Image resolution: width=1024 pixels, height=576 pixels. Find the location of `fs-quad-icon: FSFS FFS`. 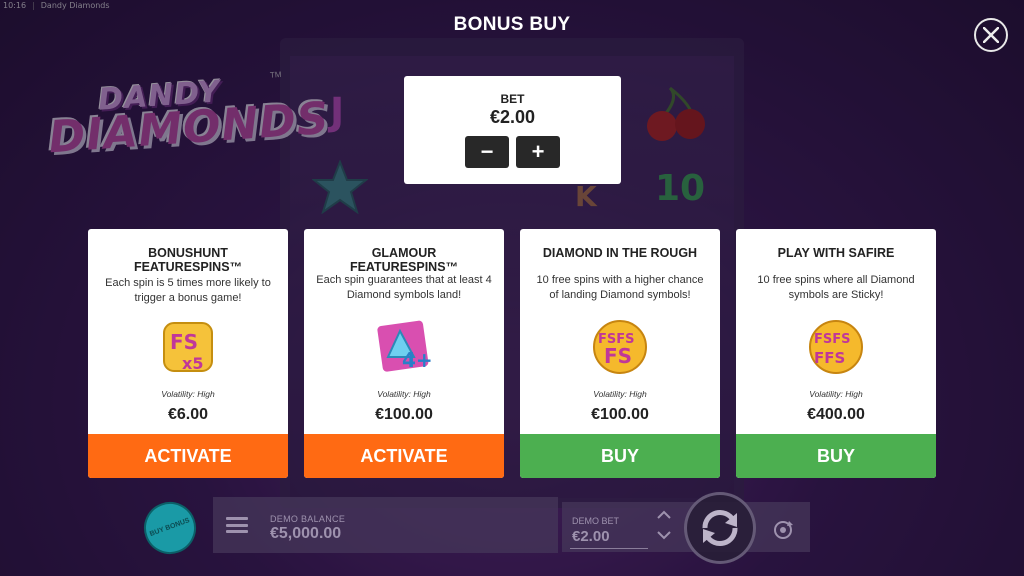

fs-quad-icon: FSFS FFS is located at coordinates (836, 347).